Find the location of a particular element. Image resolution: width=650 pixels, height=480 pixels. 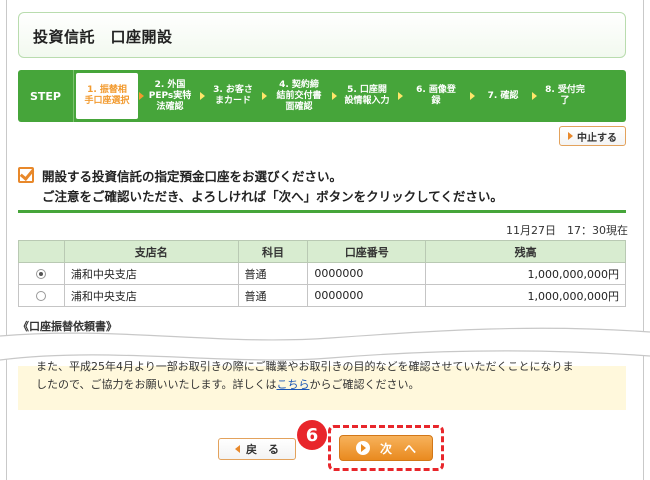

header-select is located at coordinates (41, 251).